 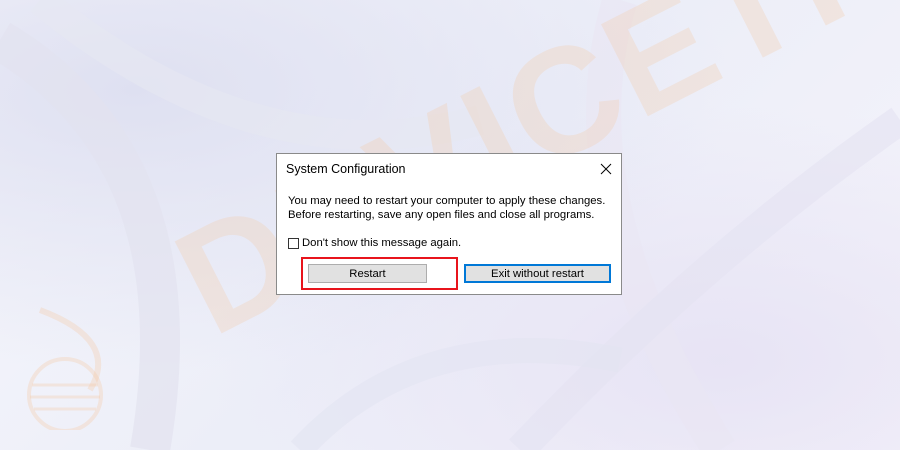 I want to click on restart-highlight-annotation, so click(x=379, y=273).